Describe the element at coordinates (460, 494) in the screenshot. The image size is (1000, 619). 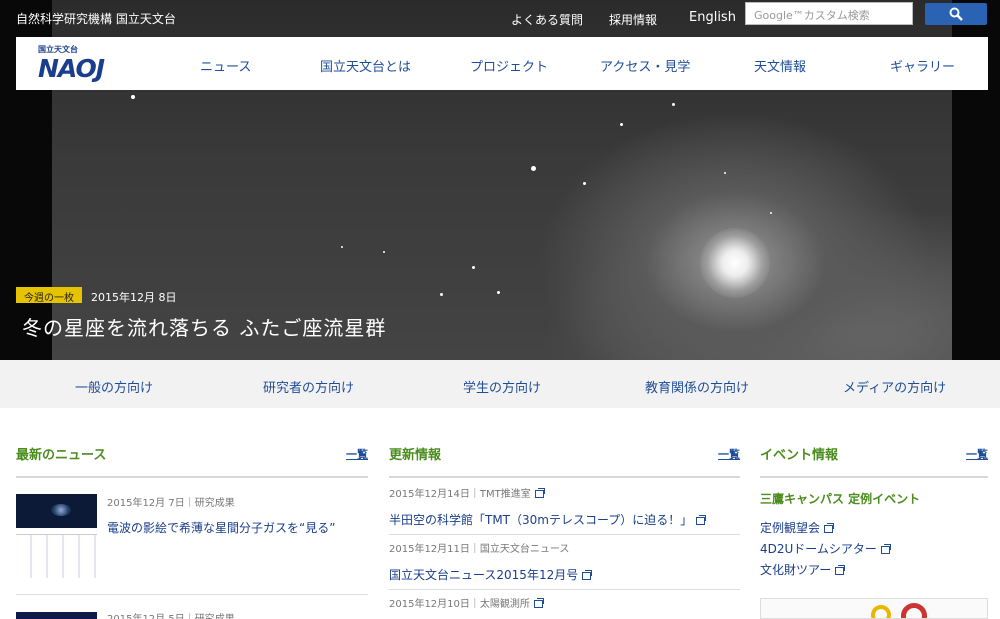
I see `update-date-text: 2015年12月14日｜TMT推進室` at that location.